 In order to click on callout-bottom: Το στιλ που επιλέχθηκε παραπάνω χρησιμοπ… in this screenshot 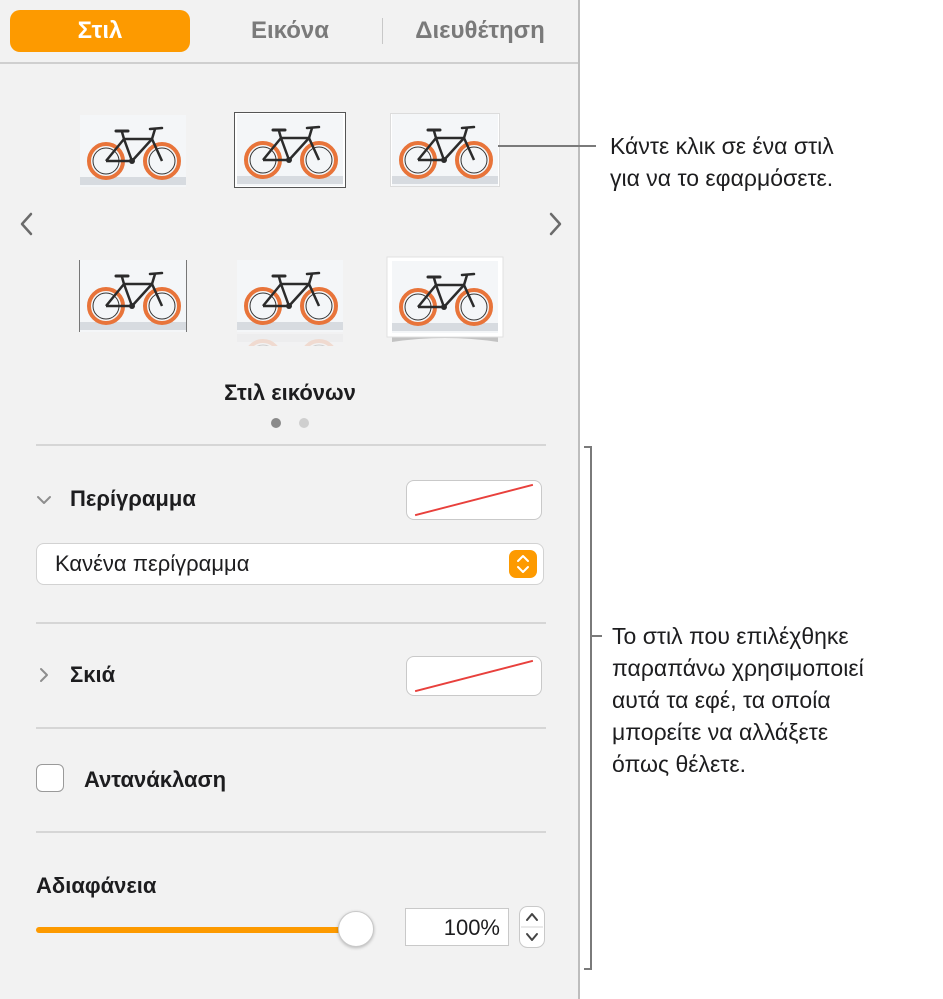, I will do `click(738, 700)`.